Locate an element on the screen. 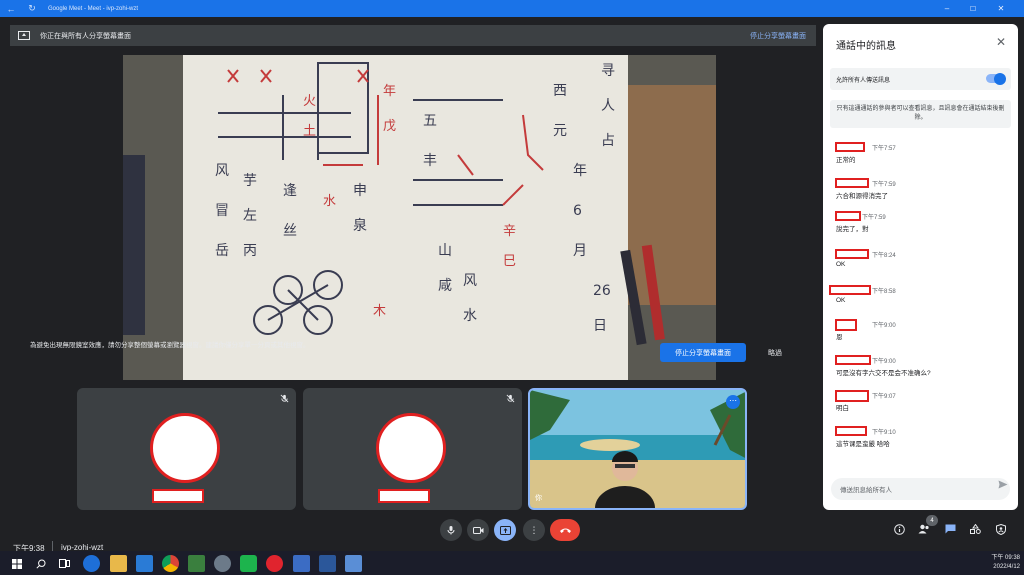  ignore-button: 略過 is located at coordinates (775, 353).